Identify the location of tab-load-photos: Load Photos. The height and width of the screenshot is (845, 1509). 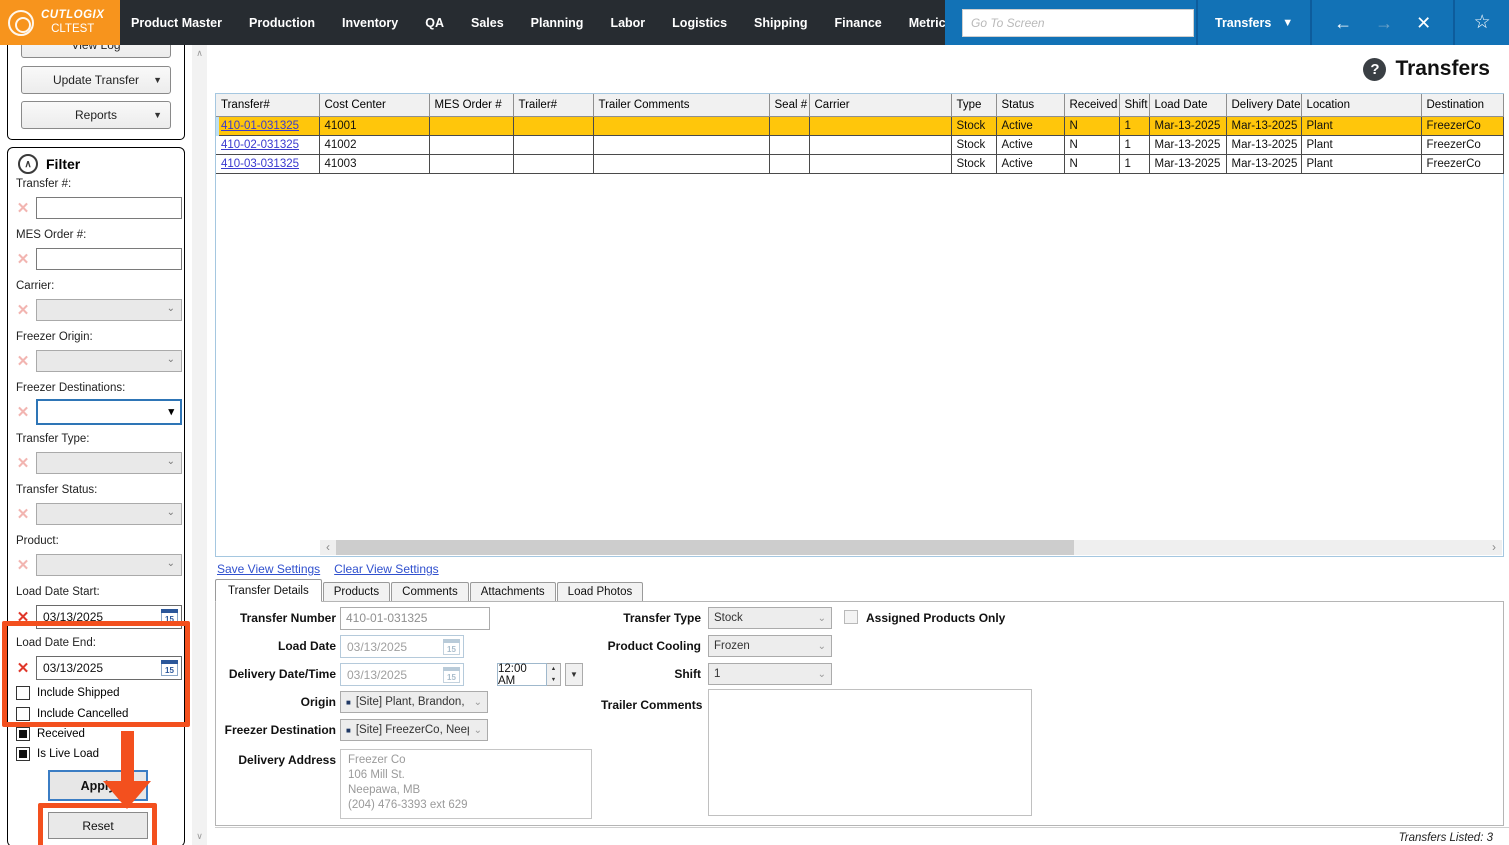
(600, 592).